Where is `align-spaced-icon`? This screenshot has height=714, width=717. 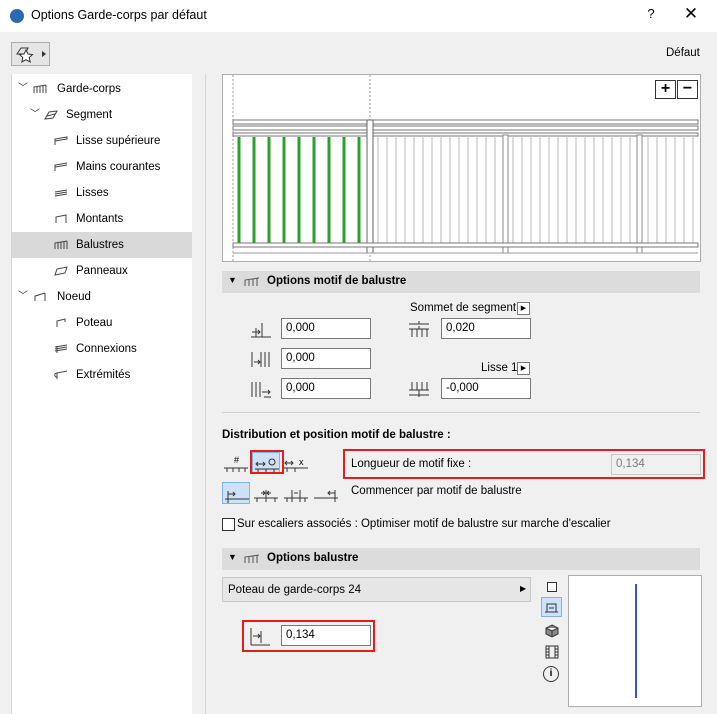
align-spaced-icon is located at coordinates (296, 496).